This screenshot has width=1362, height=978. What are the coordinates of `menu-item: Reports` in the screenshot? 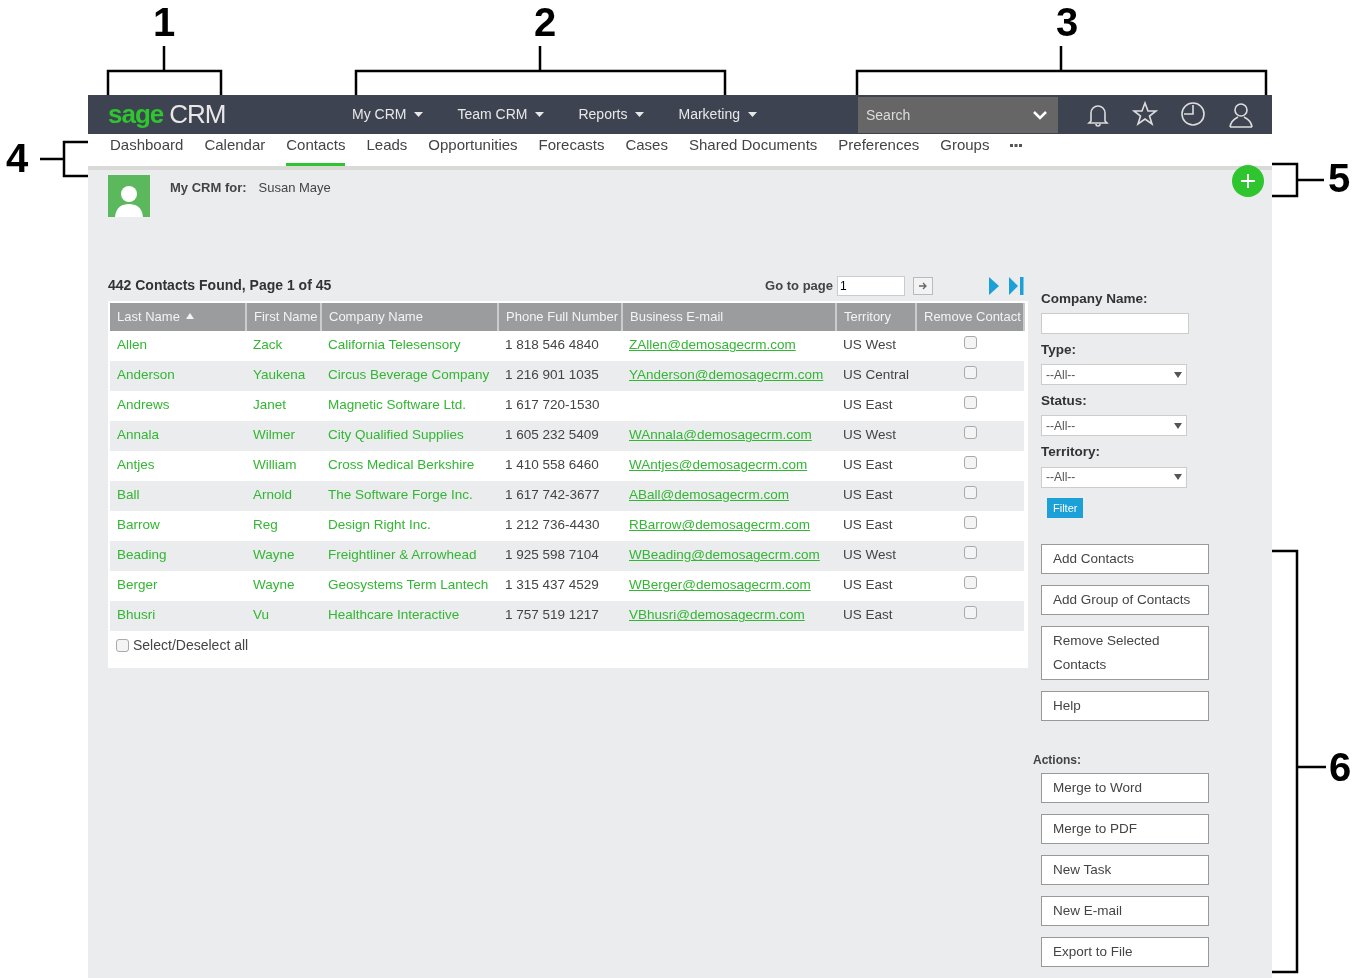 It's located at (611, 114).